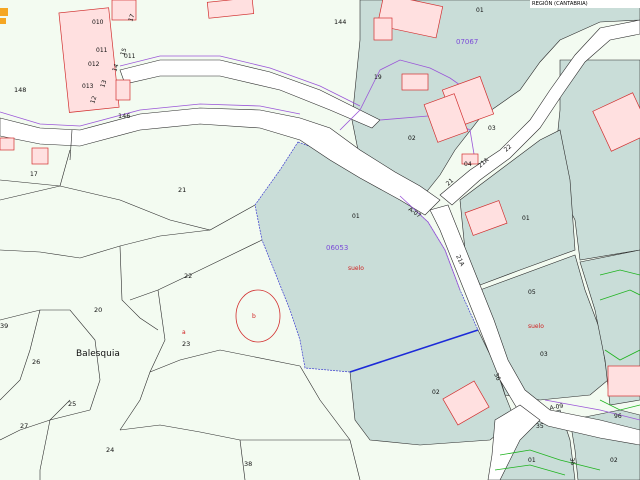 Image resolution: width=640 pixels, height=480 pixels. What do you see at coordinates (254, 316) in the screenshot?
I see `label-b: b` at bounding box center [254, 316].